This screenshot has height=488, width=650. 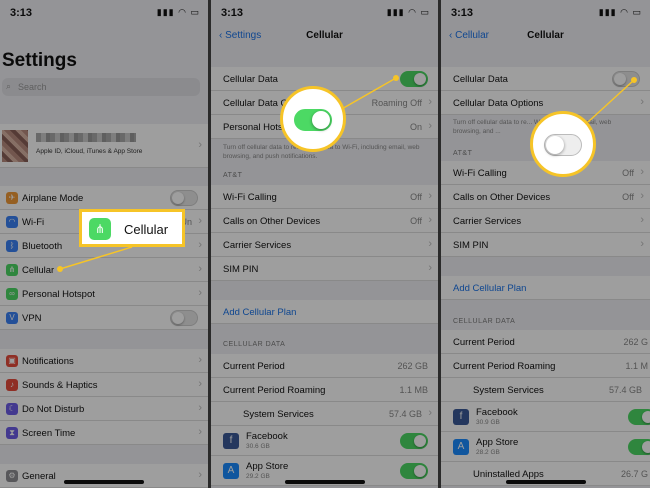 What do you see at coordinates (146, 229) in the screenshot?
I see `callout-label: Cellular` at bounding box center [146, 229].